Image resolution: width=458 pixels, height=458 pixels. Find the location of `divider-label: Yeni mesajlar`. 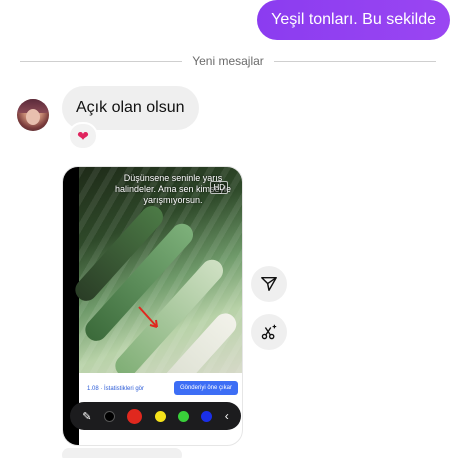

divider-label: Yeni mesajlar is located at coordinates (228, 61).